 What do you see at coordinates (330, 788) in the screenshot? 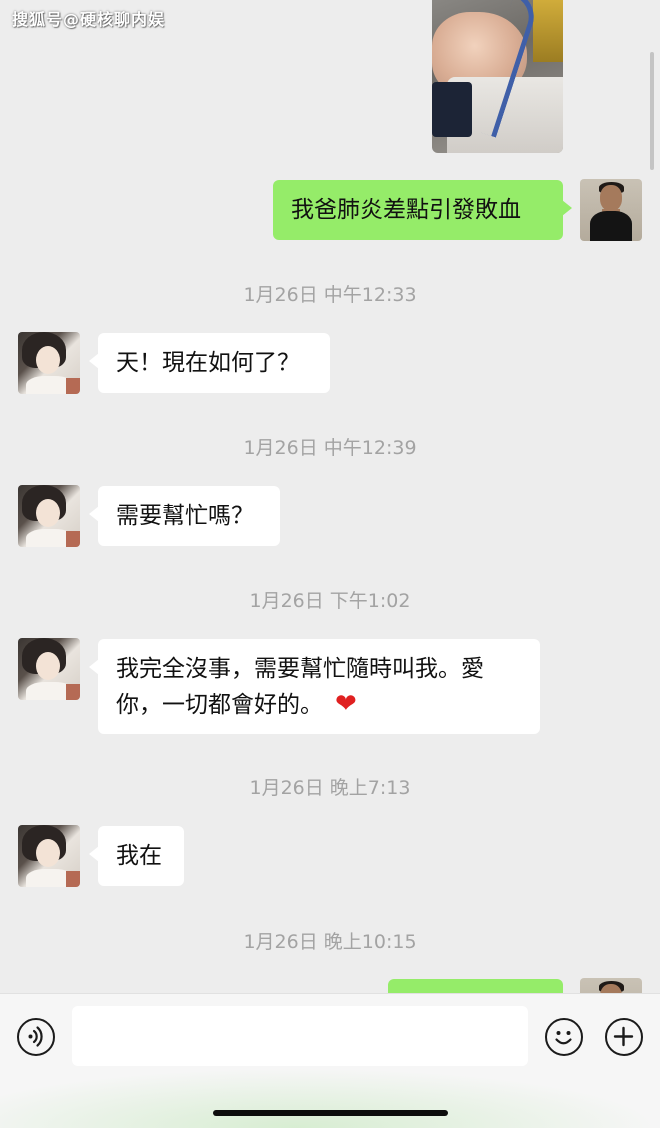
I see `timestamp: 1月26日 晚上7:13` at bounding box center [330, 788].